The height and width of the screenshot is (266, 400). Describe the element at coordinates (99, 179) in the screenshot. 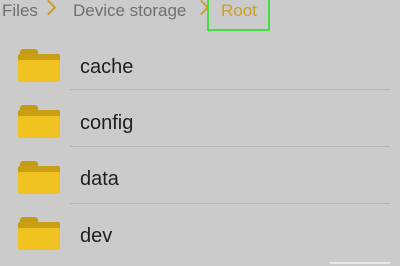

I see `file-name: data` at that location.